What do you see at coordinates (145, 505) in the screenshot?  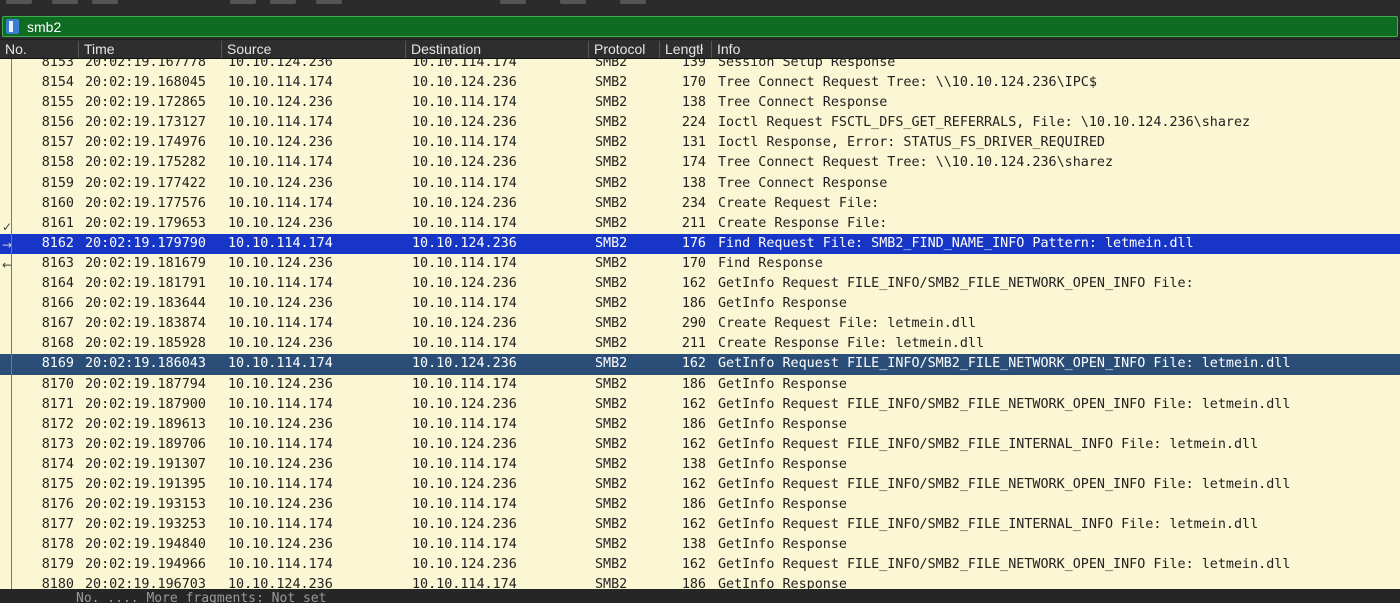 I see `cell-time: 20:02:19.193153` at bounding box center [145, 505].